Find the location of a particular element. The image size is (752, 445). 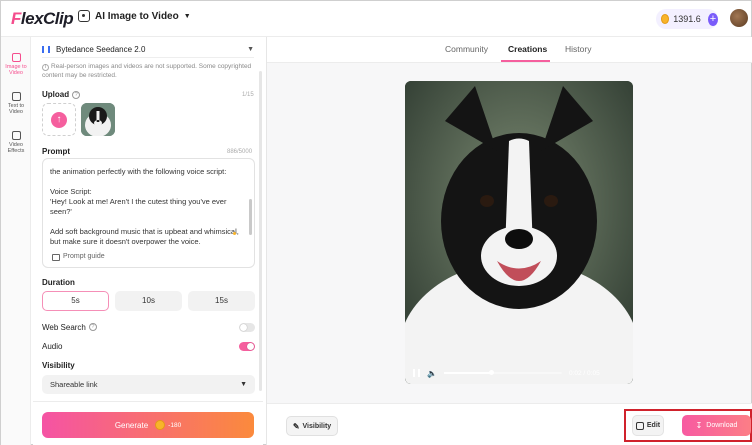

status-dot is located at coordinates (234, 233).